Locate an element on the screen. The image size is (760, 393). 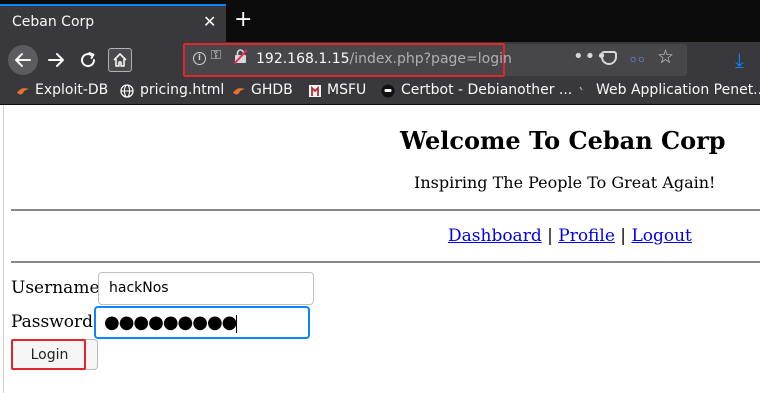
password-mask: ●●●●●●●●● is located at coordinates (170, 322).